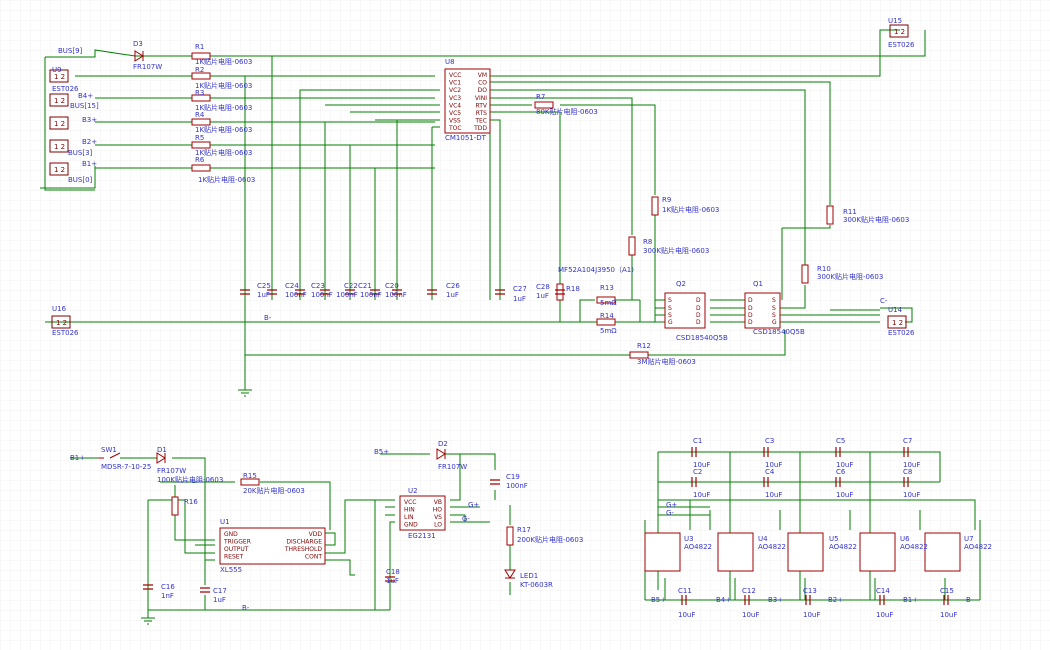 The width and height of the screenshot is (1050, 650). I want to click on label-c14v: 10uF, so click(884, 615).